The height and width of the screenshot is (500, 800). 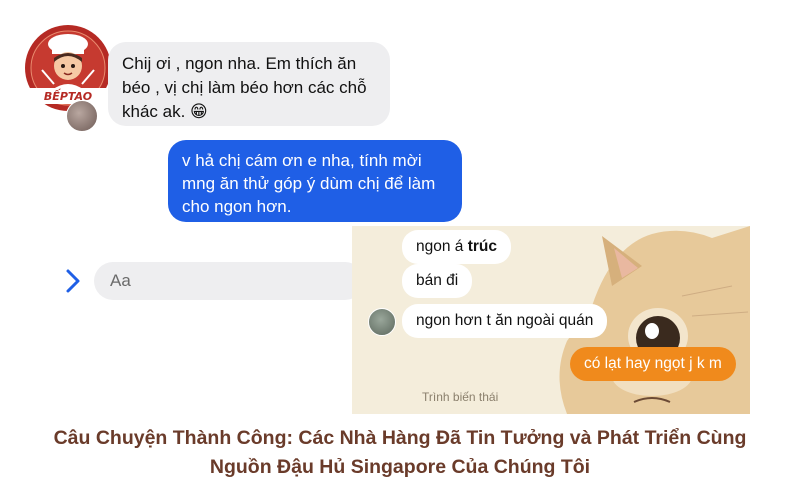 I want to click on beptao-logo: BẾPTAO, so click(x=68, y=68).